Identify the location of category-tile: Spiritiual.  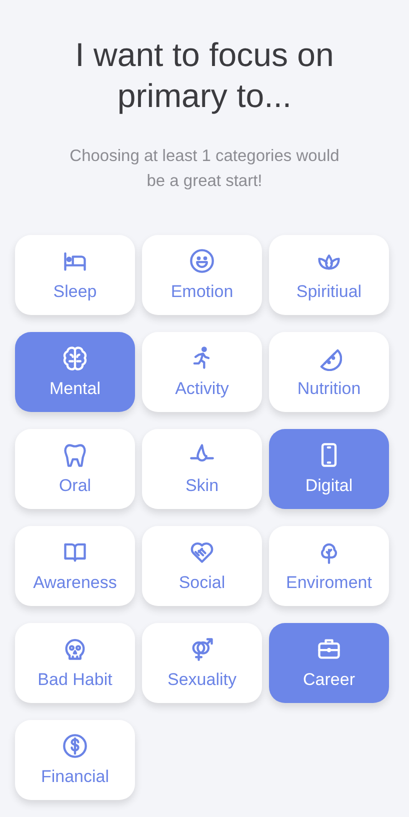
(329, 275).